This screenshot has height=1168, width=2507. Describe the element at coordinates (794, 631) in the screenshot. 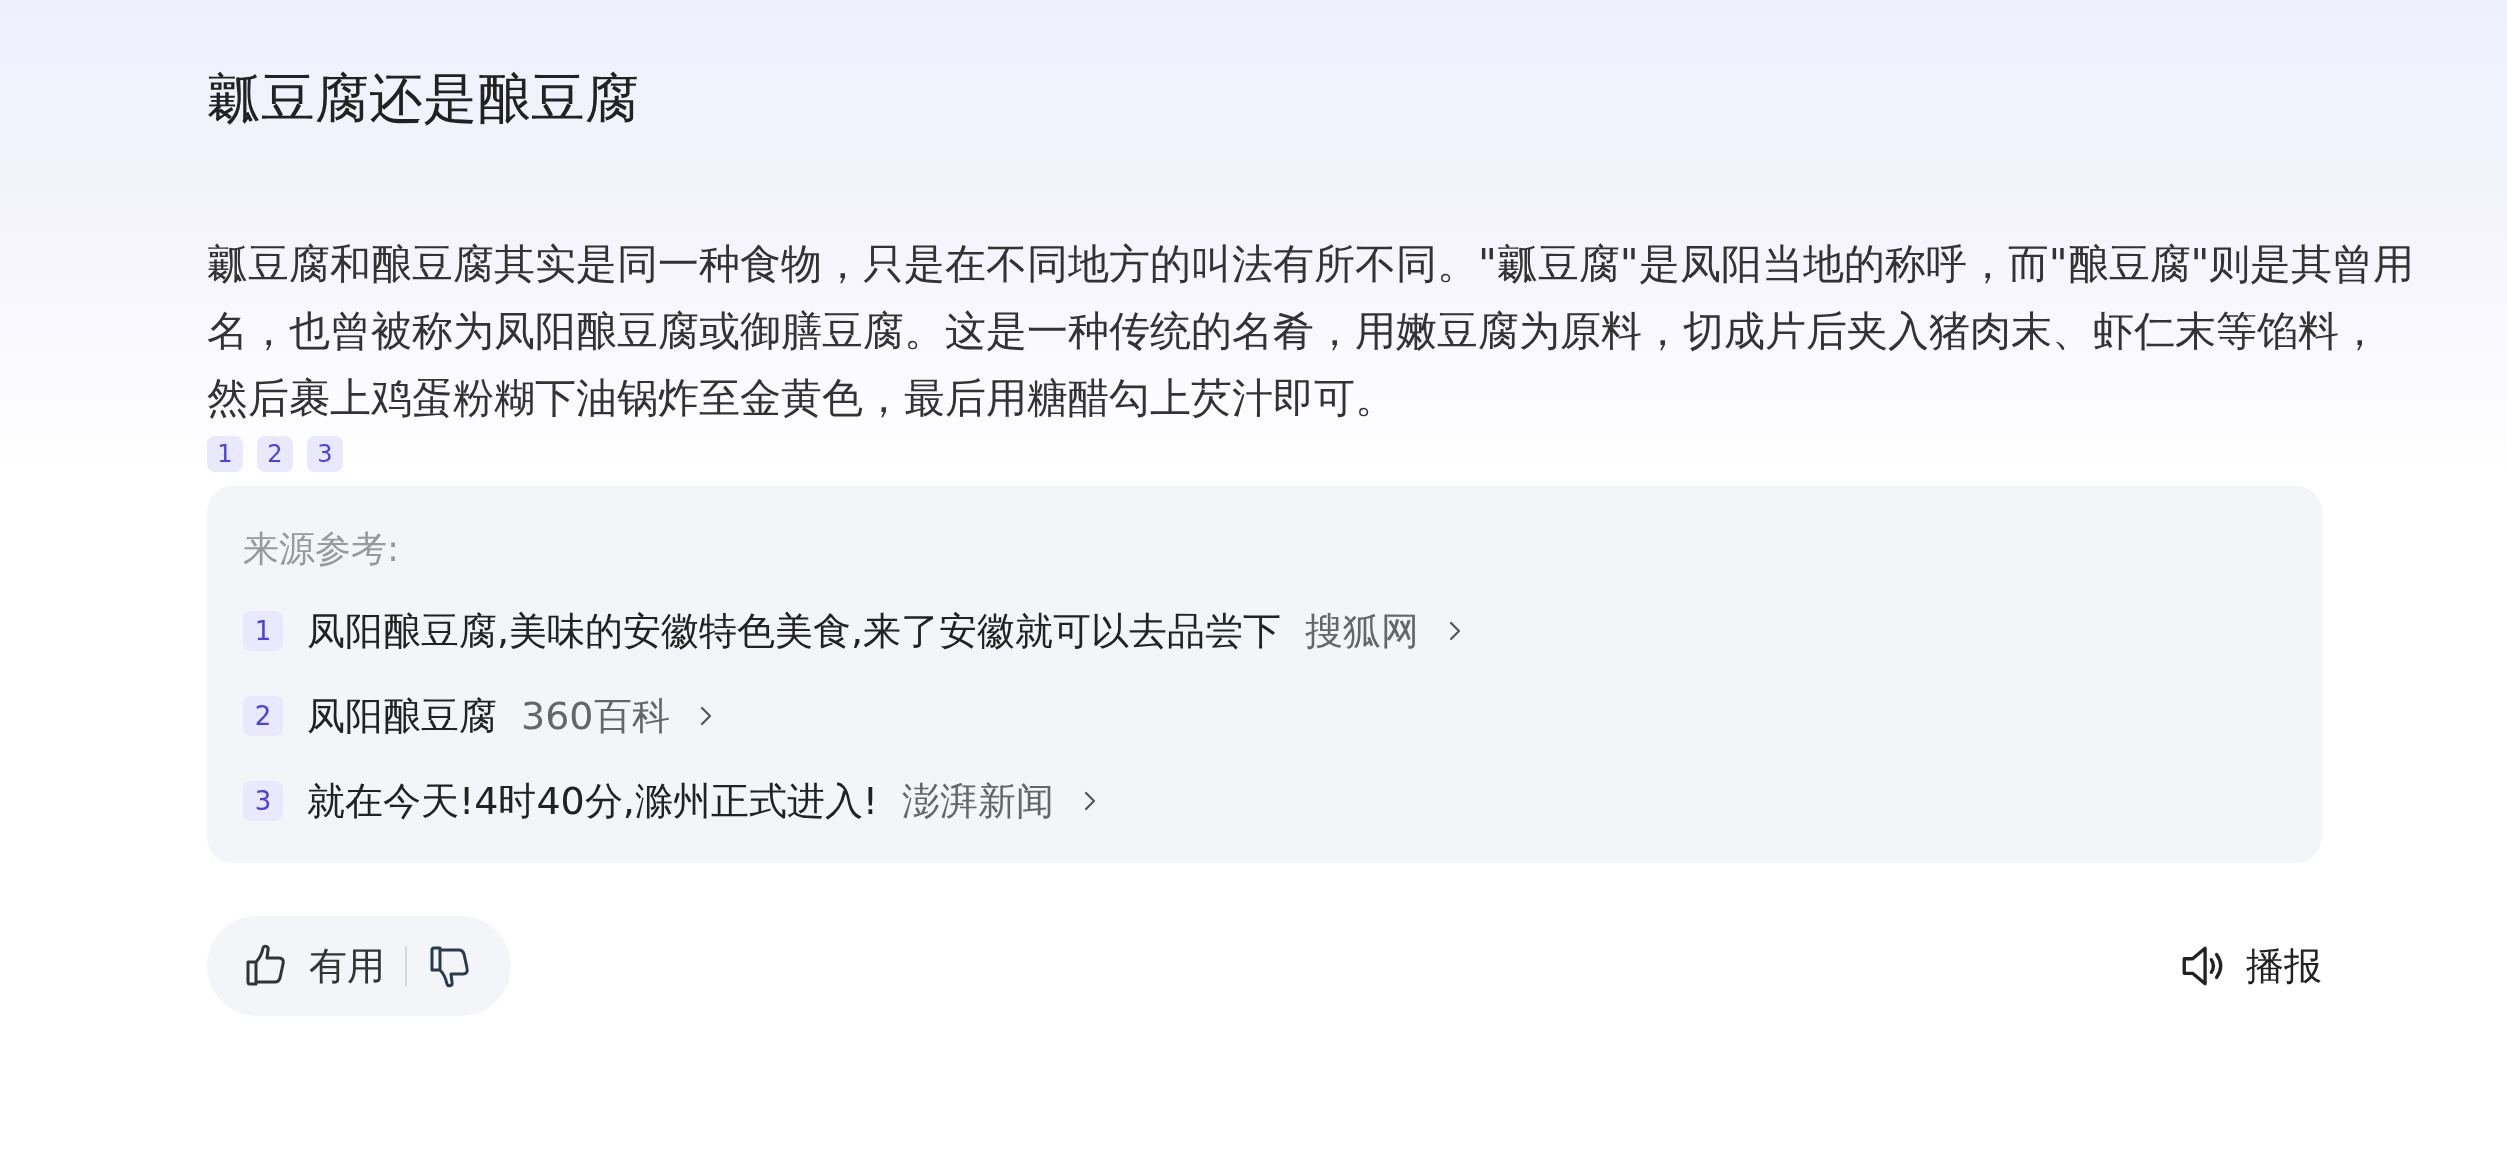

I see `source-link: 凤阳酿豆腐,美味的安徽特色美食,来了安徽就可以去品尝下` at that location.